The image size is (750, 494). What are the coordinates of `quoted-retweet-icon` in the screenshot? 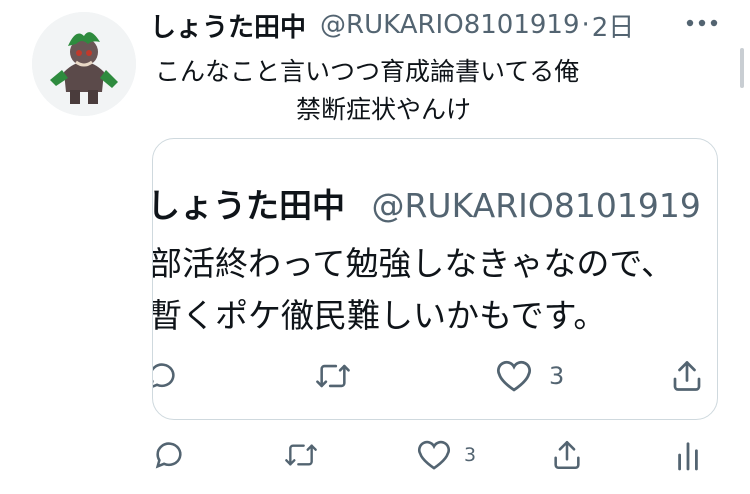 It's located at (333, 376).